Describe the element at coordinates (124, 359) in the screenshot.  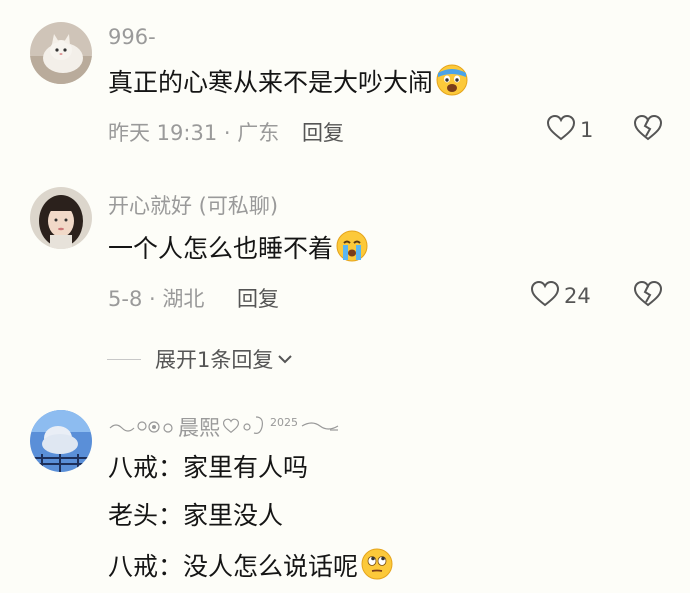
I see `divider-line` at that location.